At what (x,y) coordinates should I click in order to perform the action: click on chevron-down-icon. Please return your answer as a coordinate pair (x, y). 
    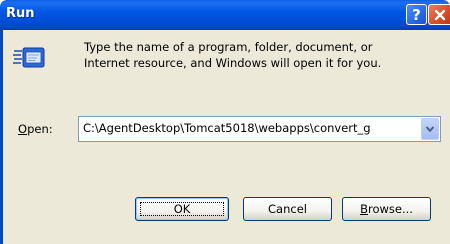
    Looking at the image, I should click on (430, 129).